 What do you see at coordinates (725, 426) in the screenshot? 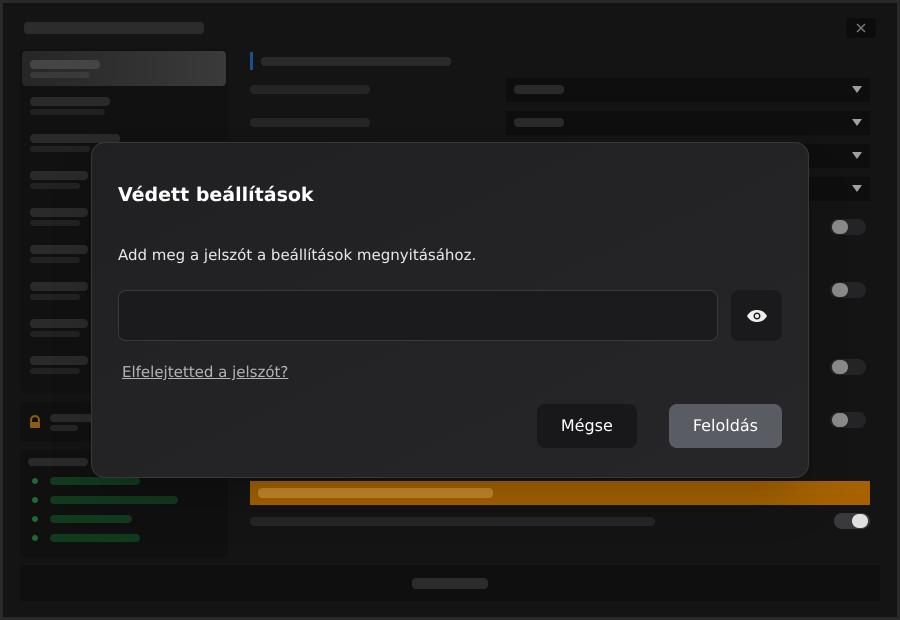
I see `unlock-button: Feloldás` at bounding box center [725, 426].